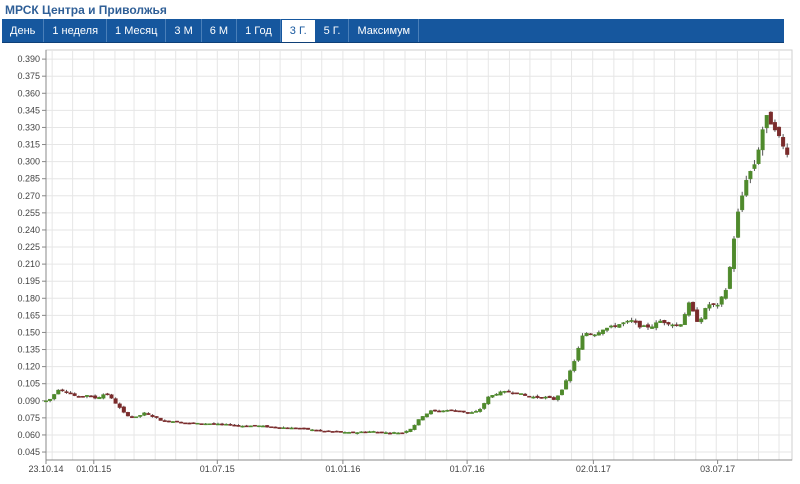  What do you see at coordinates (28, 401) in the screenshot?
I see `y-tick-label: 0.090` at bounding box center [28, 401].